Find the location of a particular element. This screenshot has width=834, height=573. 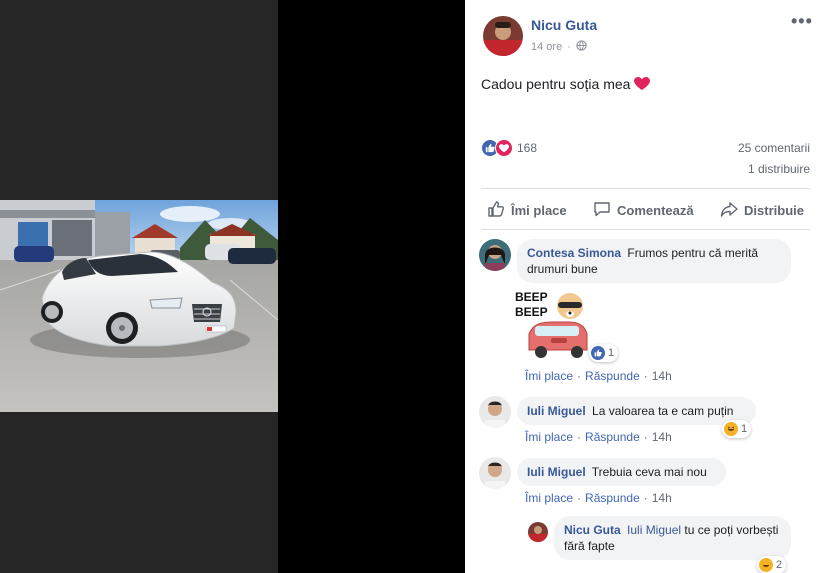

comment-bubble: Iuli Miguel La valoarea ta e cam puțin is located at coordinates (636, 411).